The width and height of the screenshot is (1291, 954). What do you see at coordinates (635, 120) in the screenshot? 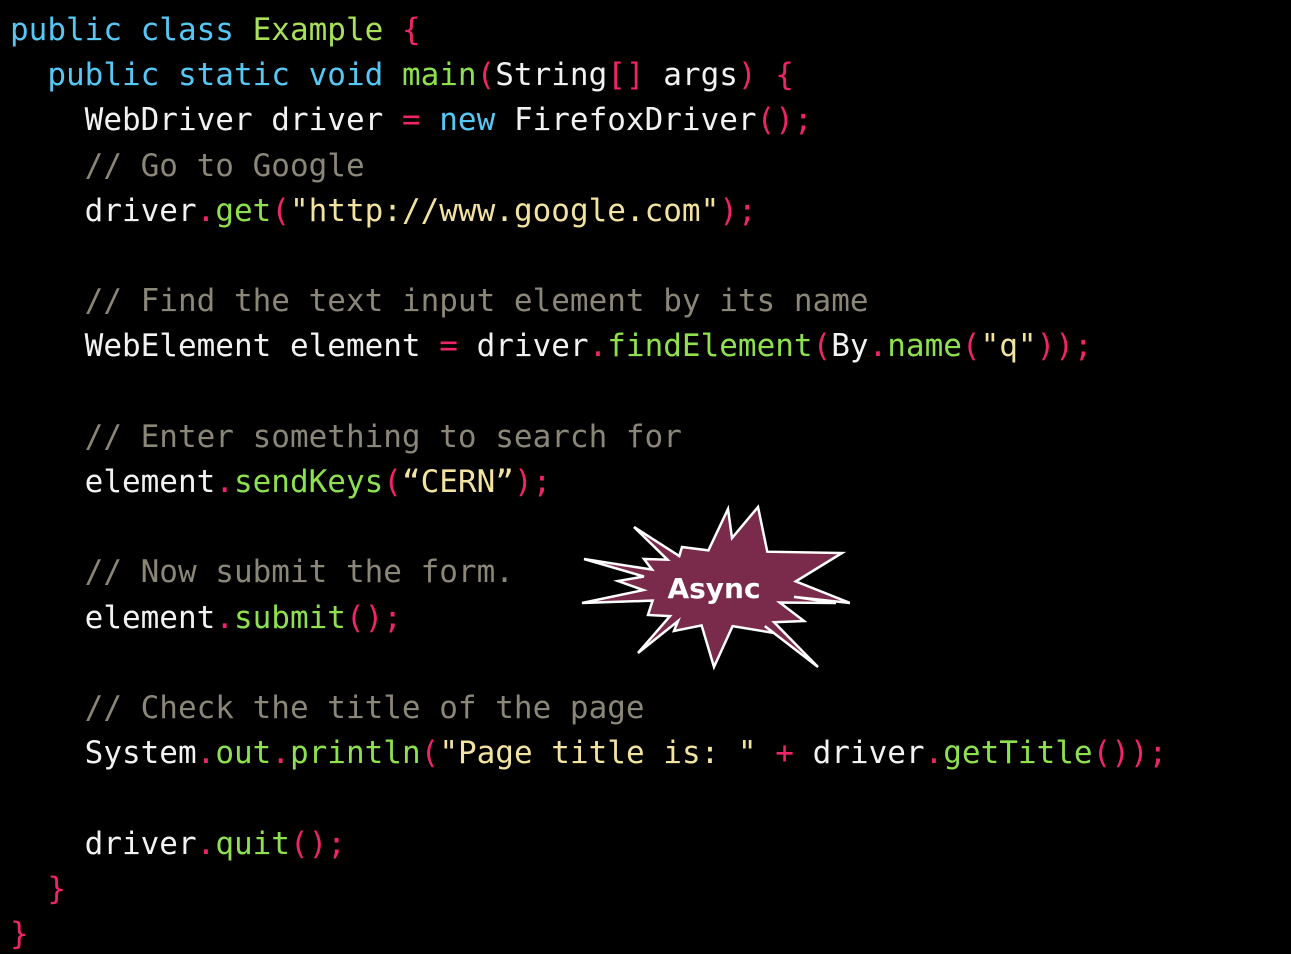
I see `code-token: FirefoxDriver` at bounding box center [635, 120].